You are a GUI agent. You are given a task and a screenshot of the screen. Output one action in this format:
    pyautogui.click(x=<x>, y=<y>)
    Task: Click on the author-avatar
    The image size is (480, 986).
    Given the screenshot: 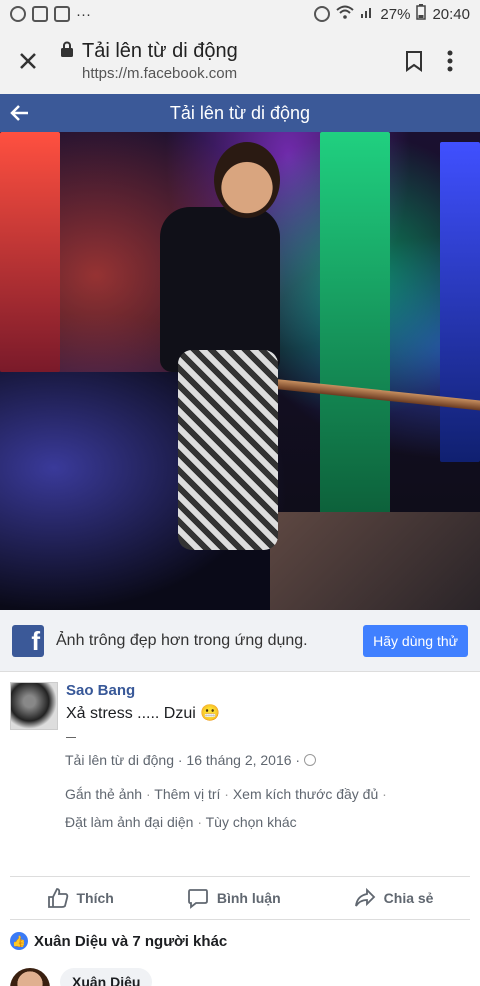 What is the action you would take?
    pyautogui.click(x=34, y=706)
    